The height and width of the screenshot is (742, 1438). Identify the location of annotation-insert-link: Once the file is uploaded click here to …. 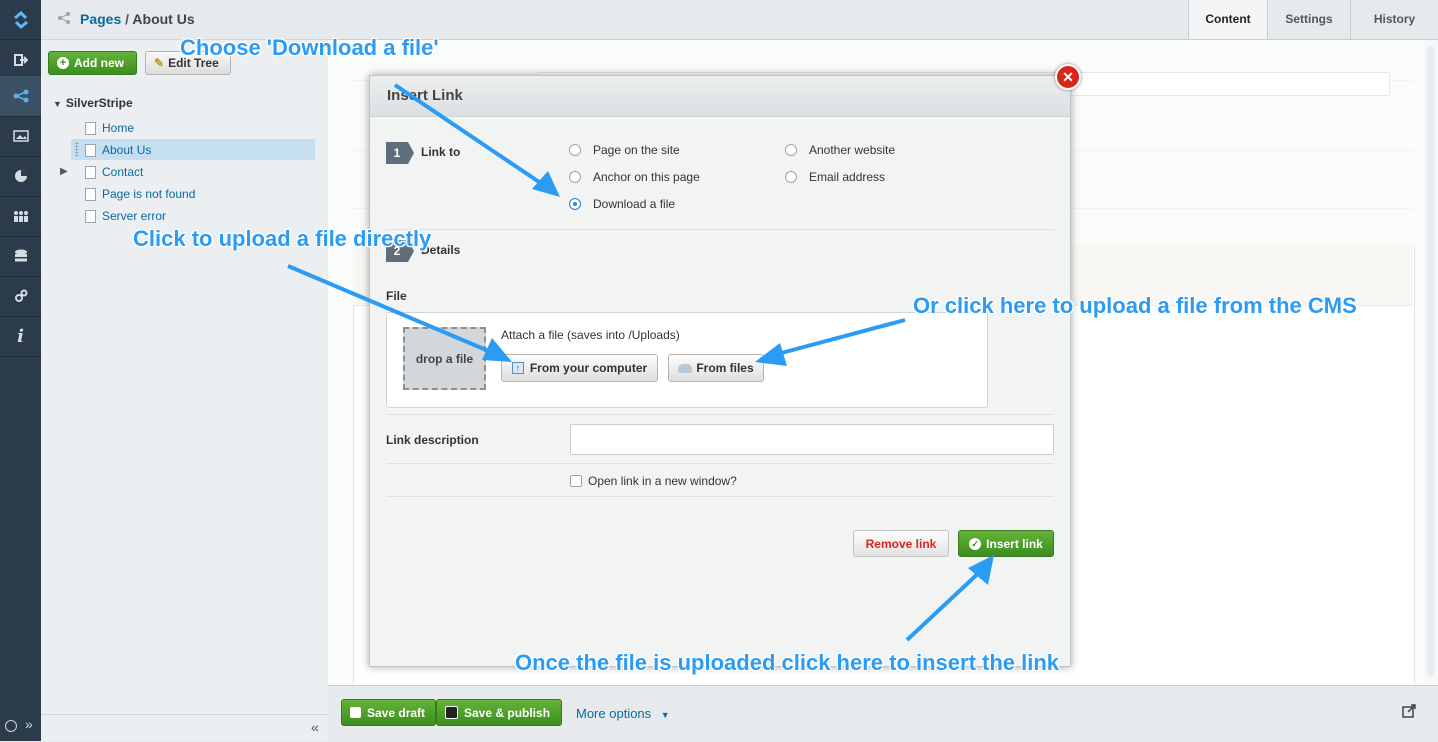
(787, 662).